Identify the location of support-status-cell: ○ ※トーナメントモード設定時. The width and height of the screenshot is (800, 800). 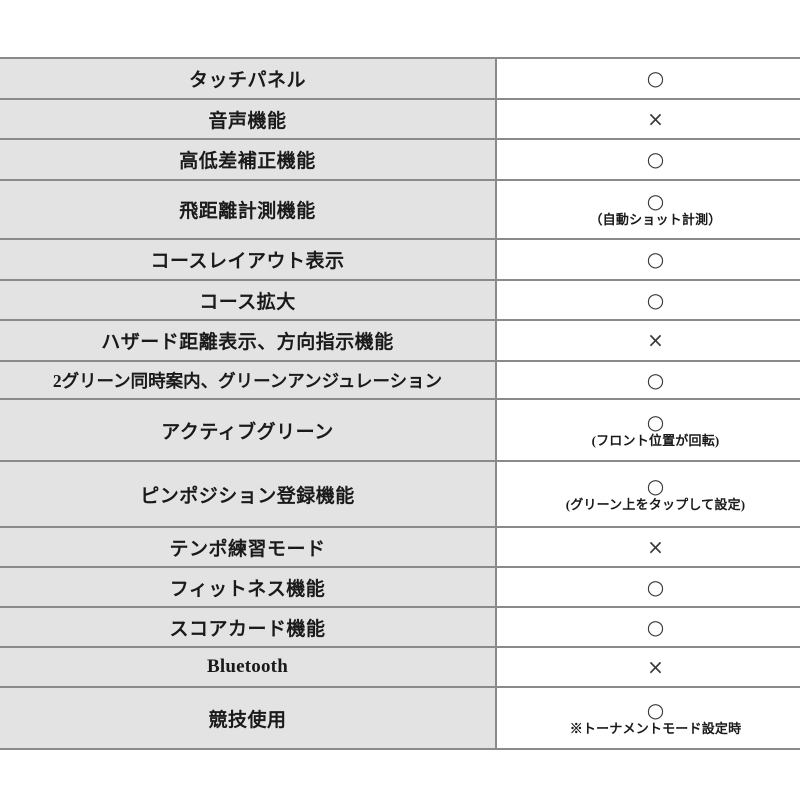
(648, 718).